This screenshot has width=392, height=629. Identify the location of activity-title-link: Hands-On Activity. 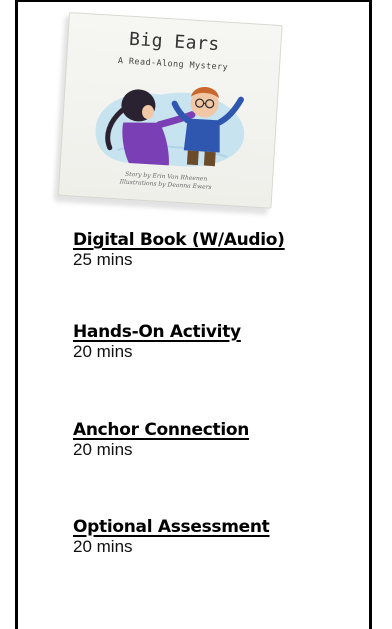
(157, 332).